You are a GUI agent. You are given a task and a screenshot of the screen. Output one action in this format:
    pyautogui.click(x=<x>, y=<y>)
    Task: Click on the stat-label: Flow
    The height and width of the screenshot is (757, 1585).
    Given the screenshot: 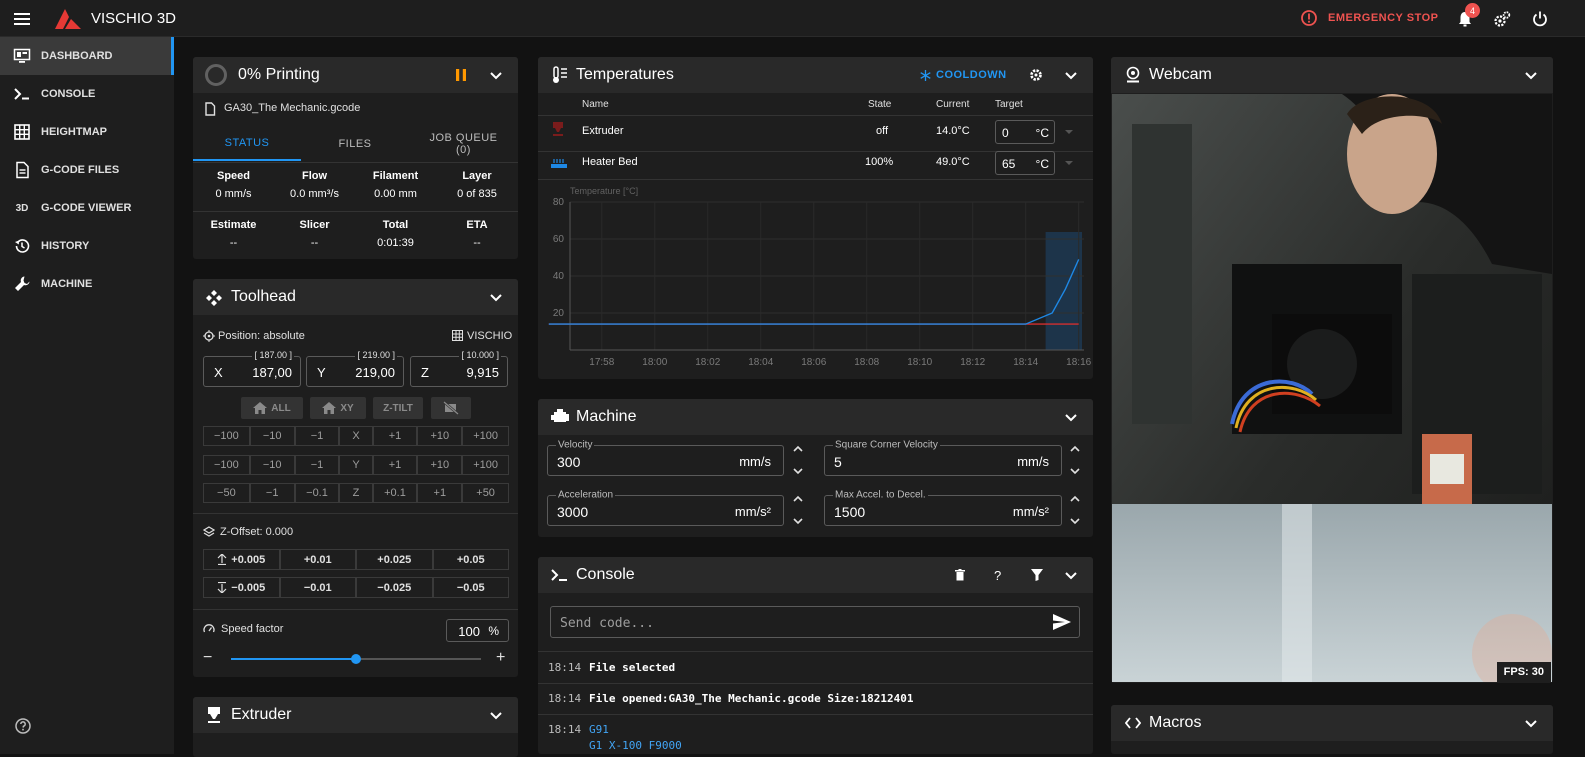 What is the action you would take?
    pyautogui.click(x=314, y=176)
    